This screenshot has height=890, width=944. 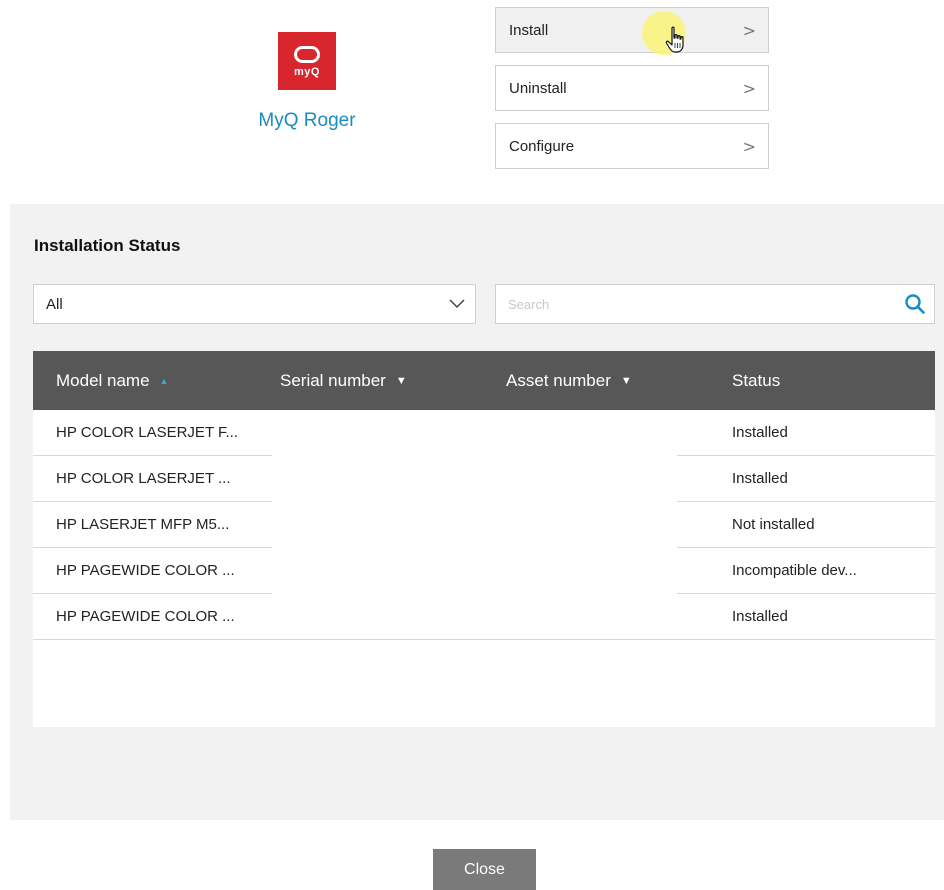 I want to click on uninstall-button: Uninstall >, so click(x=632, y=88).